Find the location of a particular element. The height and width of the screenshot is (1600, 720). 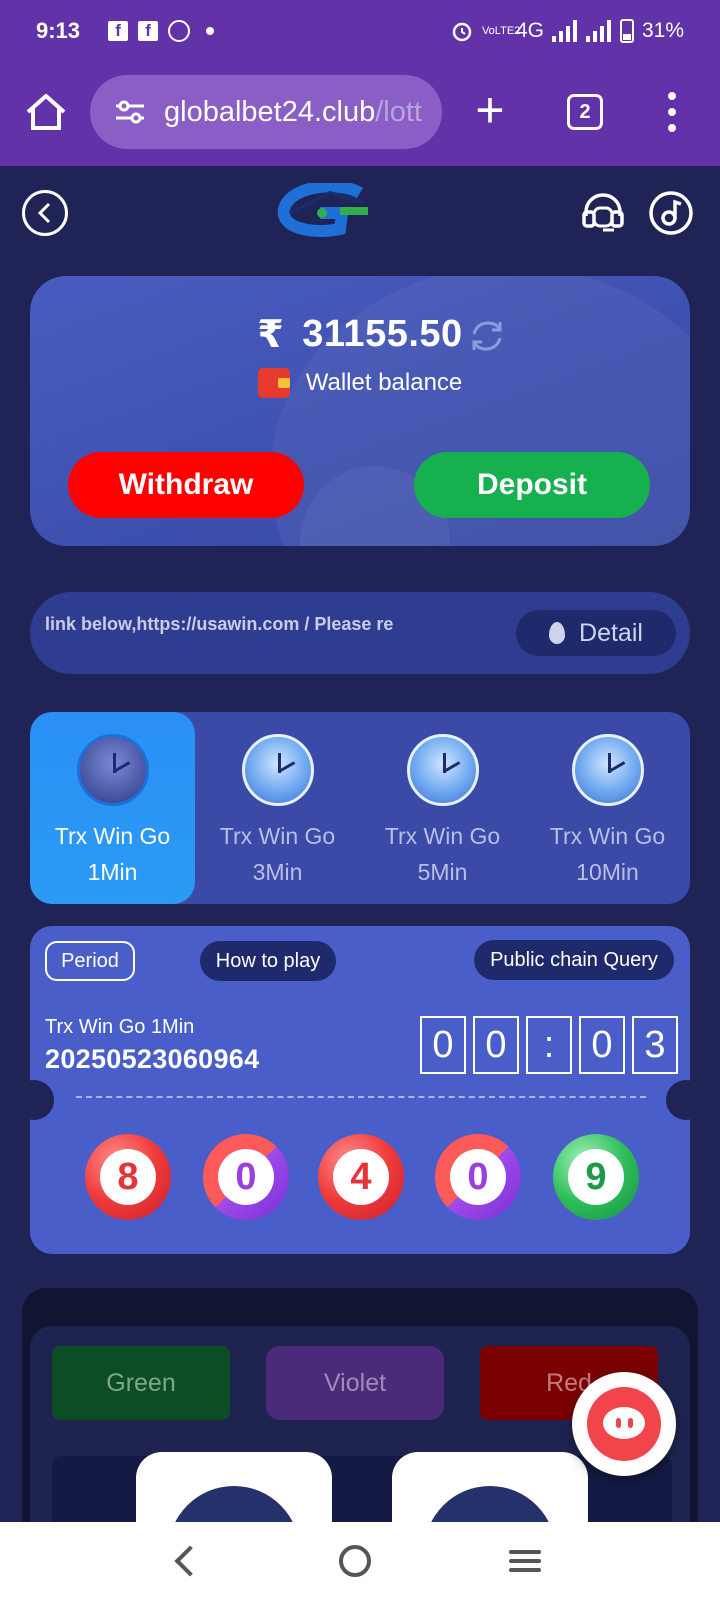

customer-service-icon is located at coordinates (603, 213).